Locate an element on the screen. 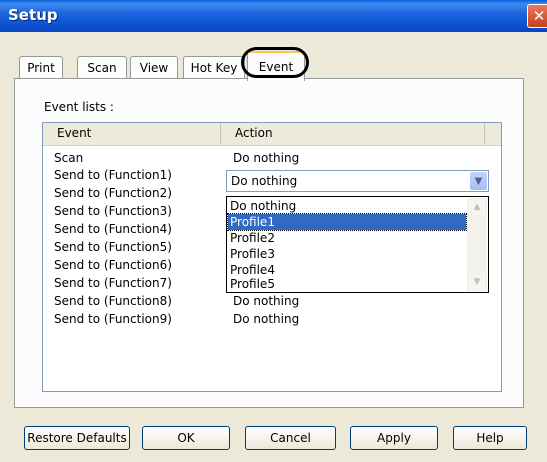 Image resolution: width=547 pixels, height=462 pixels. list-header: Event Action is located at coordinates (272, 134).